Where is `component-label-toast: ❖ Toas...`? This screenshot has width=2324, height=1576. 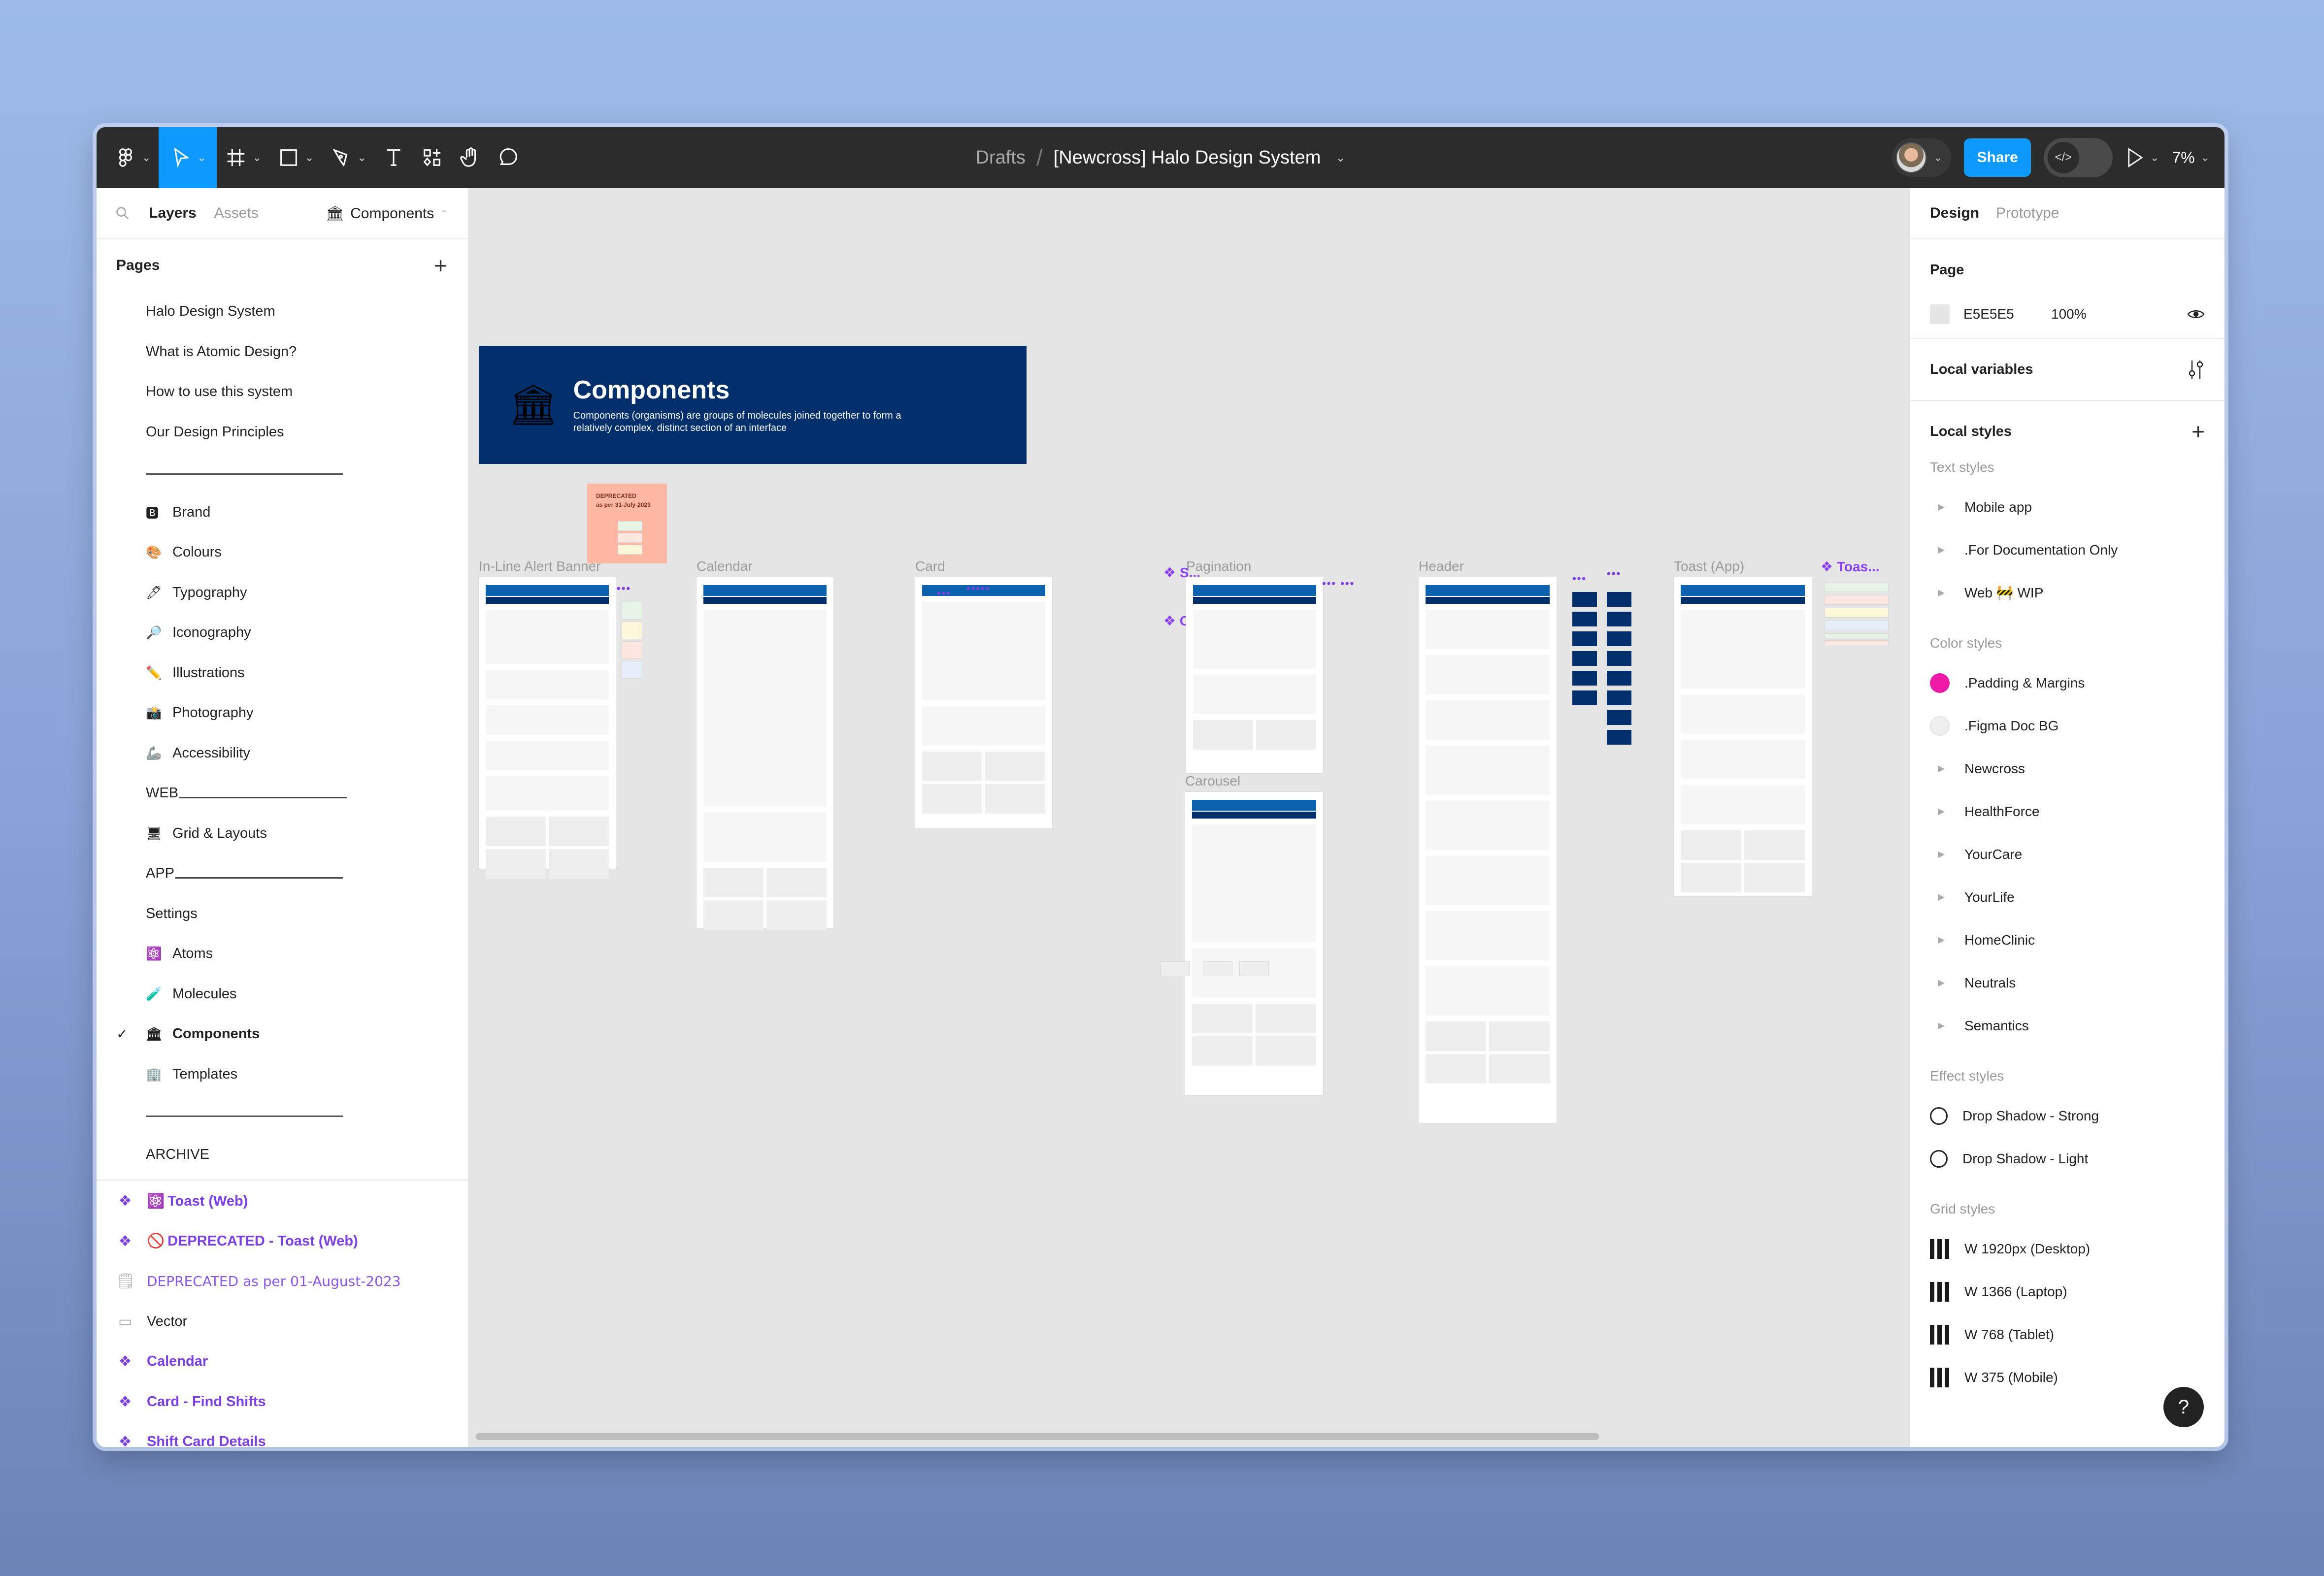 component-label-toast: ❖ Toas... is located at coordinates (1850, 566).